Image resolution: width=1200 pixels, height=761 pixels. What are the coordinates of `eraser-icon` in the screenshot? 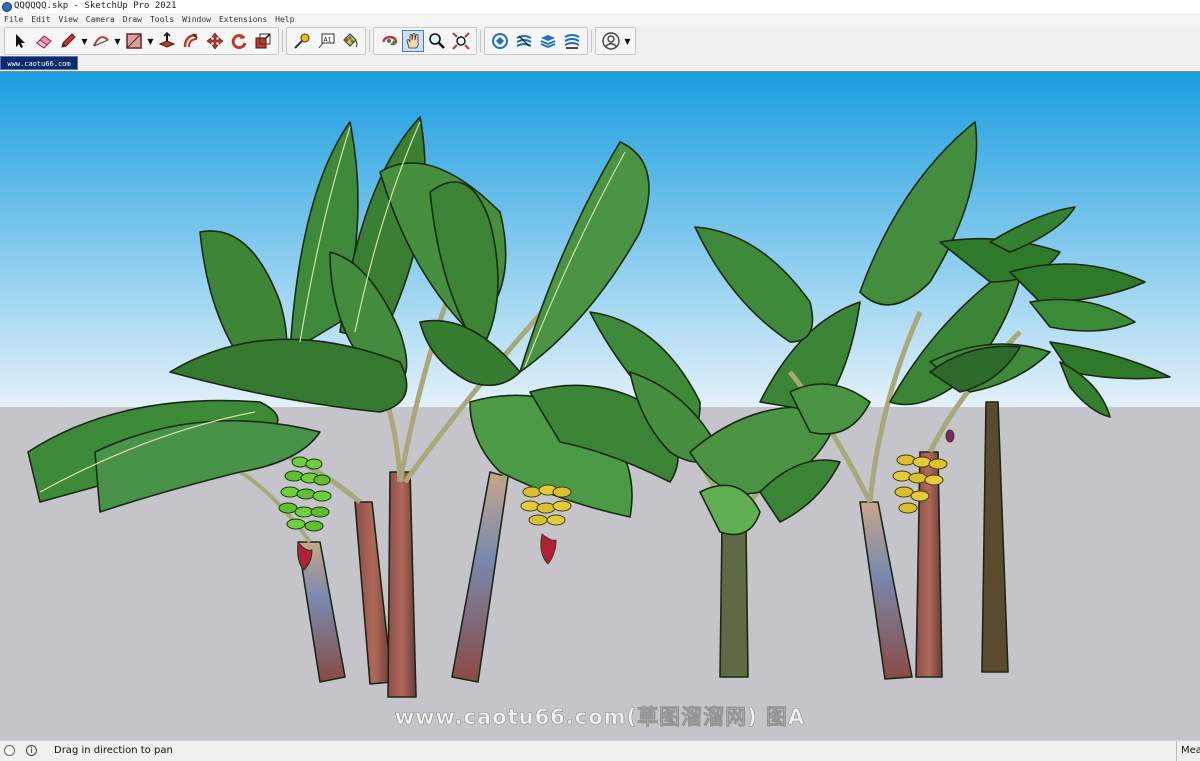 It's located at (44, 42).